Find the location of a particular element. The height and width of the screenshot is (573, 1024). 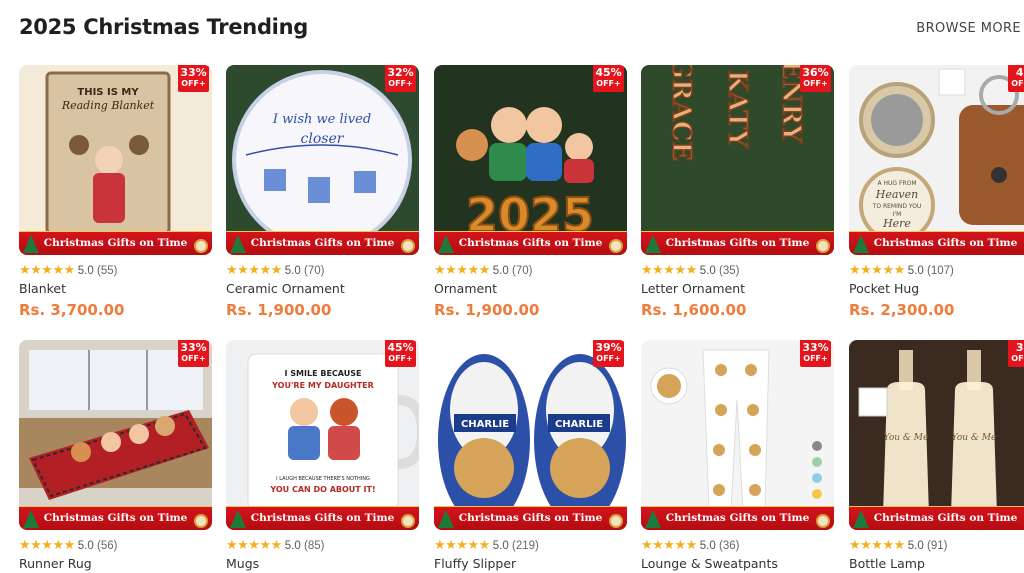

image-text: I wish we lived is located at coordinates (321, 119).